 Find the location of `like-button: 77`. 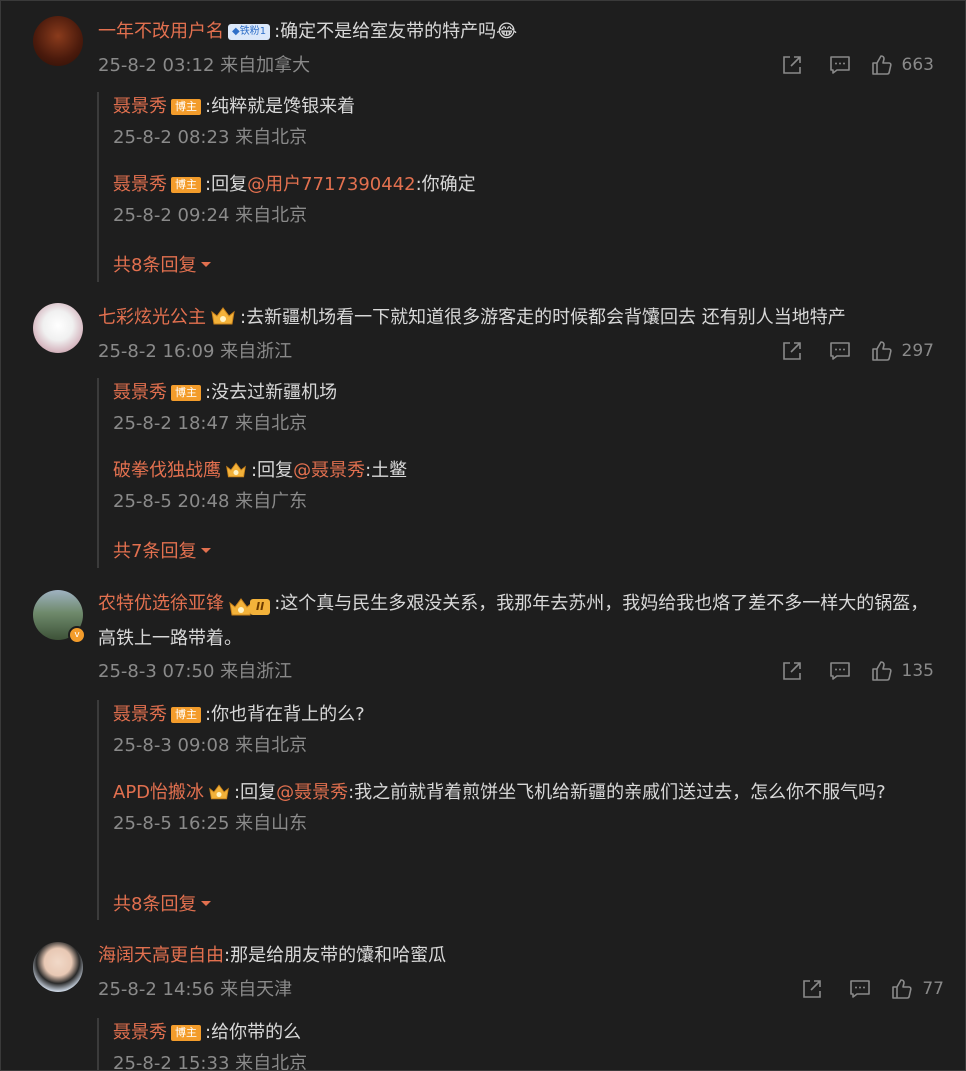

like-button: 77 is located at coordinates (917, 989).